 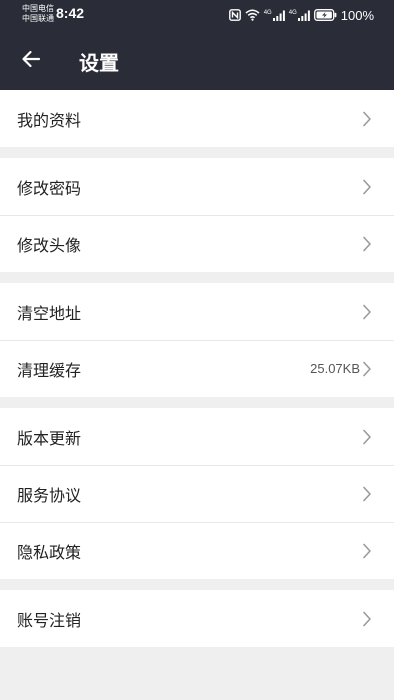 What do you see at coordinates (197, 311) in the screenshot?
I see `clear-address-item: 清空地址` at bounding box center [197, 311].